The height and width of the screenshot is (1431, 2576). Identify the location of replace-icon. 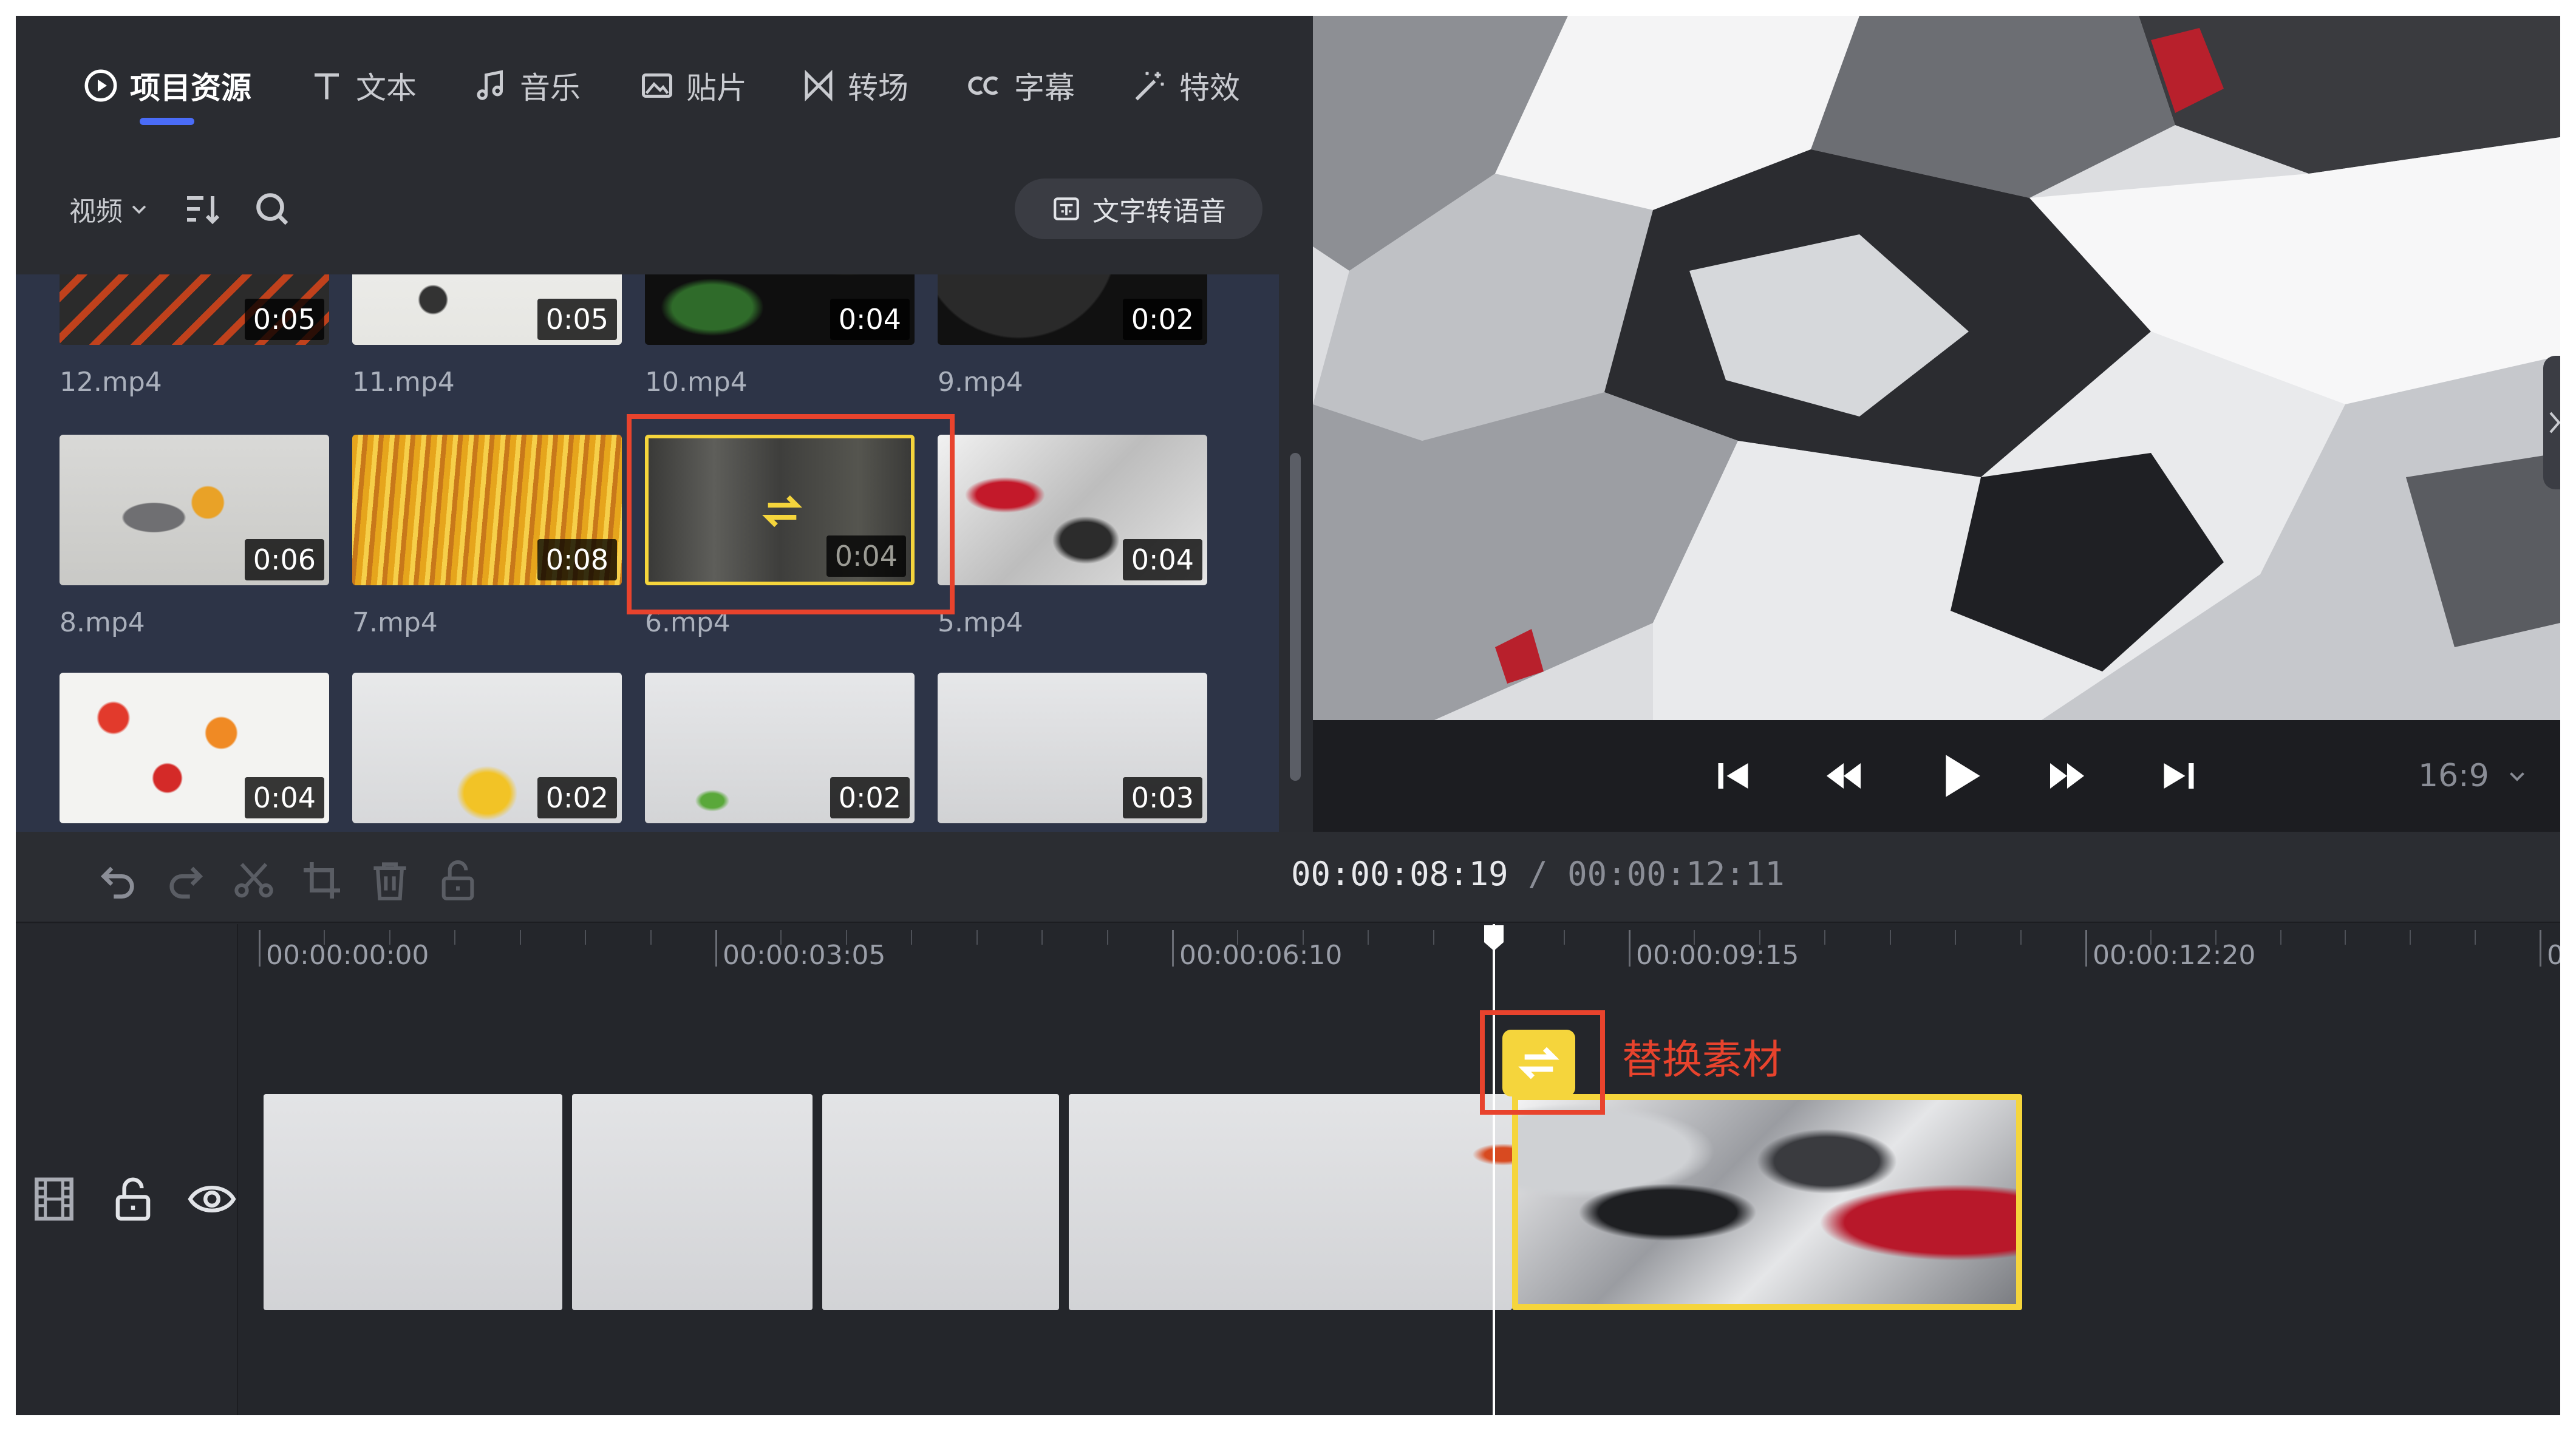
(1538, 1063).